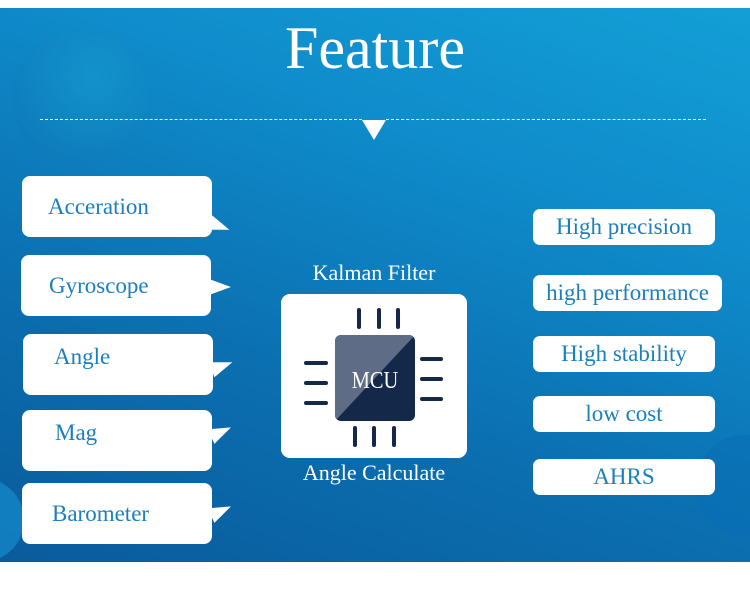 The height and width of the screenshot is (607, 750). I want to click on input-bubble-barometer: Barometer, so click(128, 513).